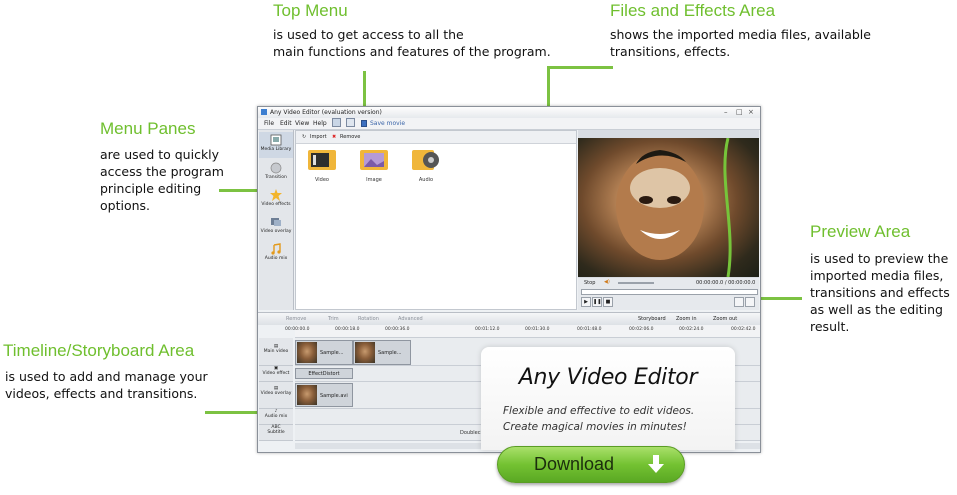  Describe the element at coordinates (99, 350) in the screenshot. I see `timeline-title: Timeline/Storyboard Area` at that location.